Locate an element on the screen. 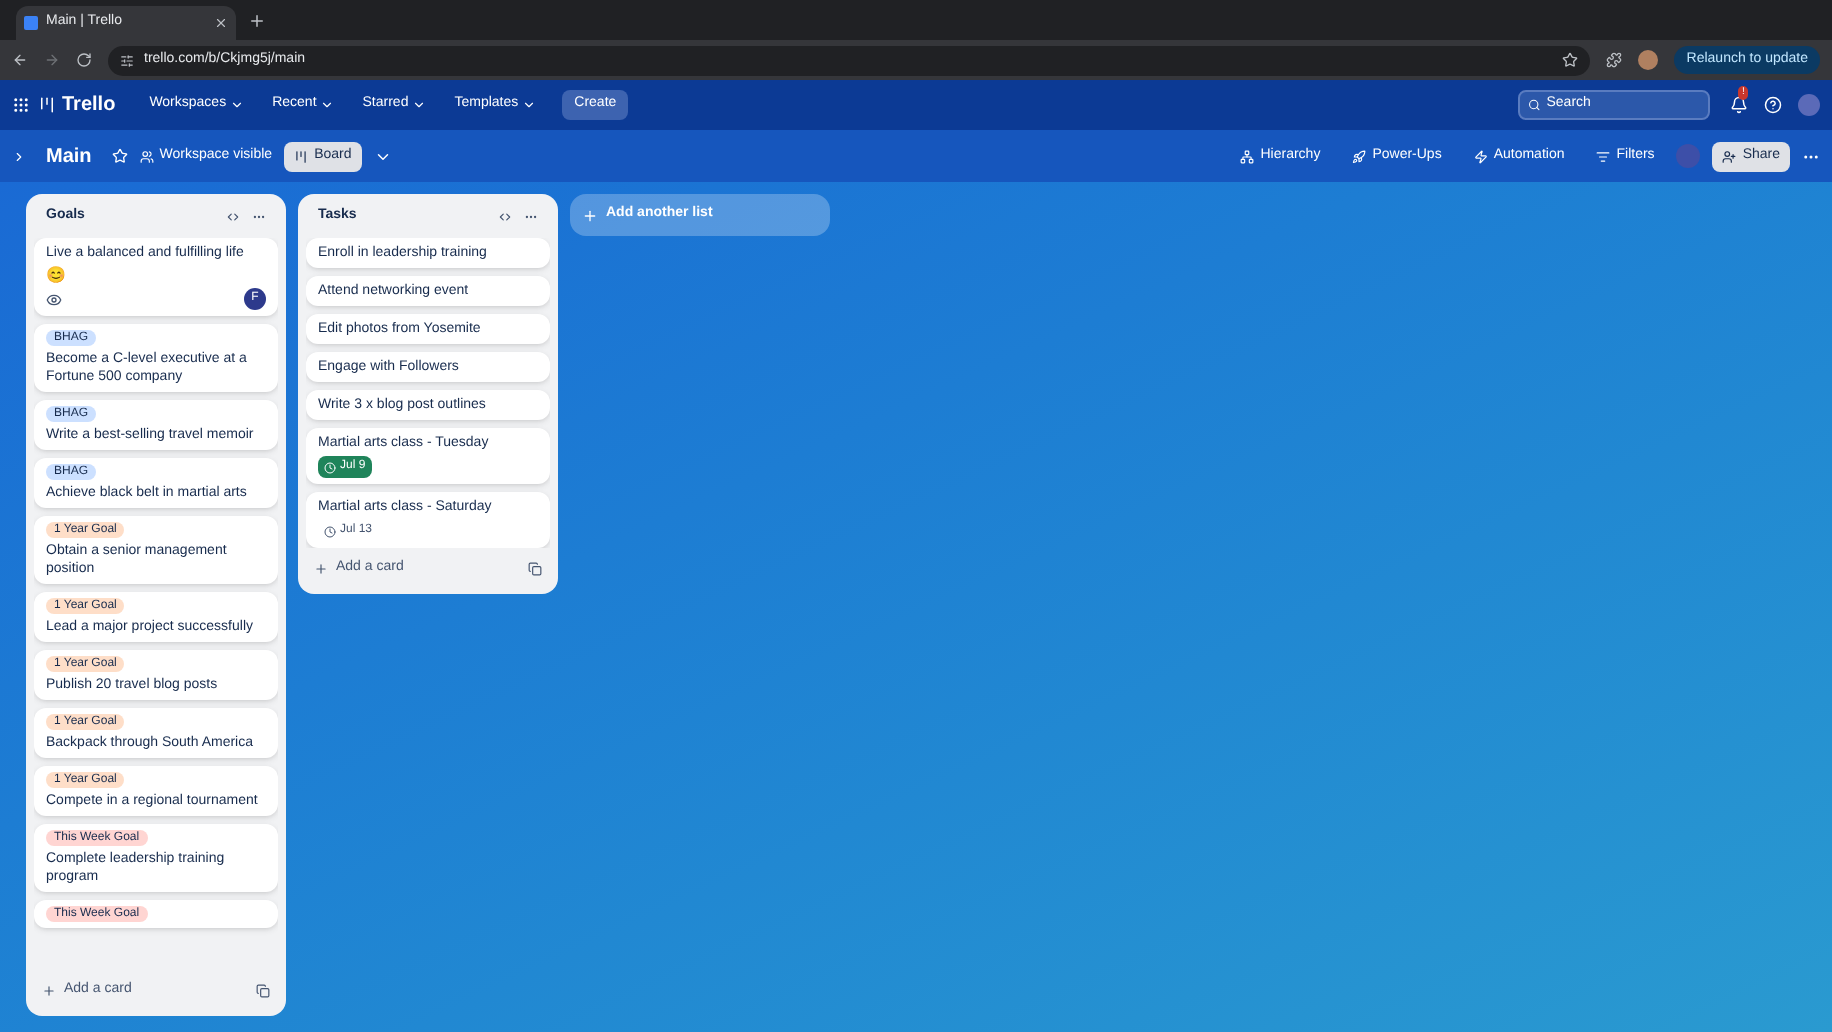  app-switcher-icon is located at coordinates (21, 105).